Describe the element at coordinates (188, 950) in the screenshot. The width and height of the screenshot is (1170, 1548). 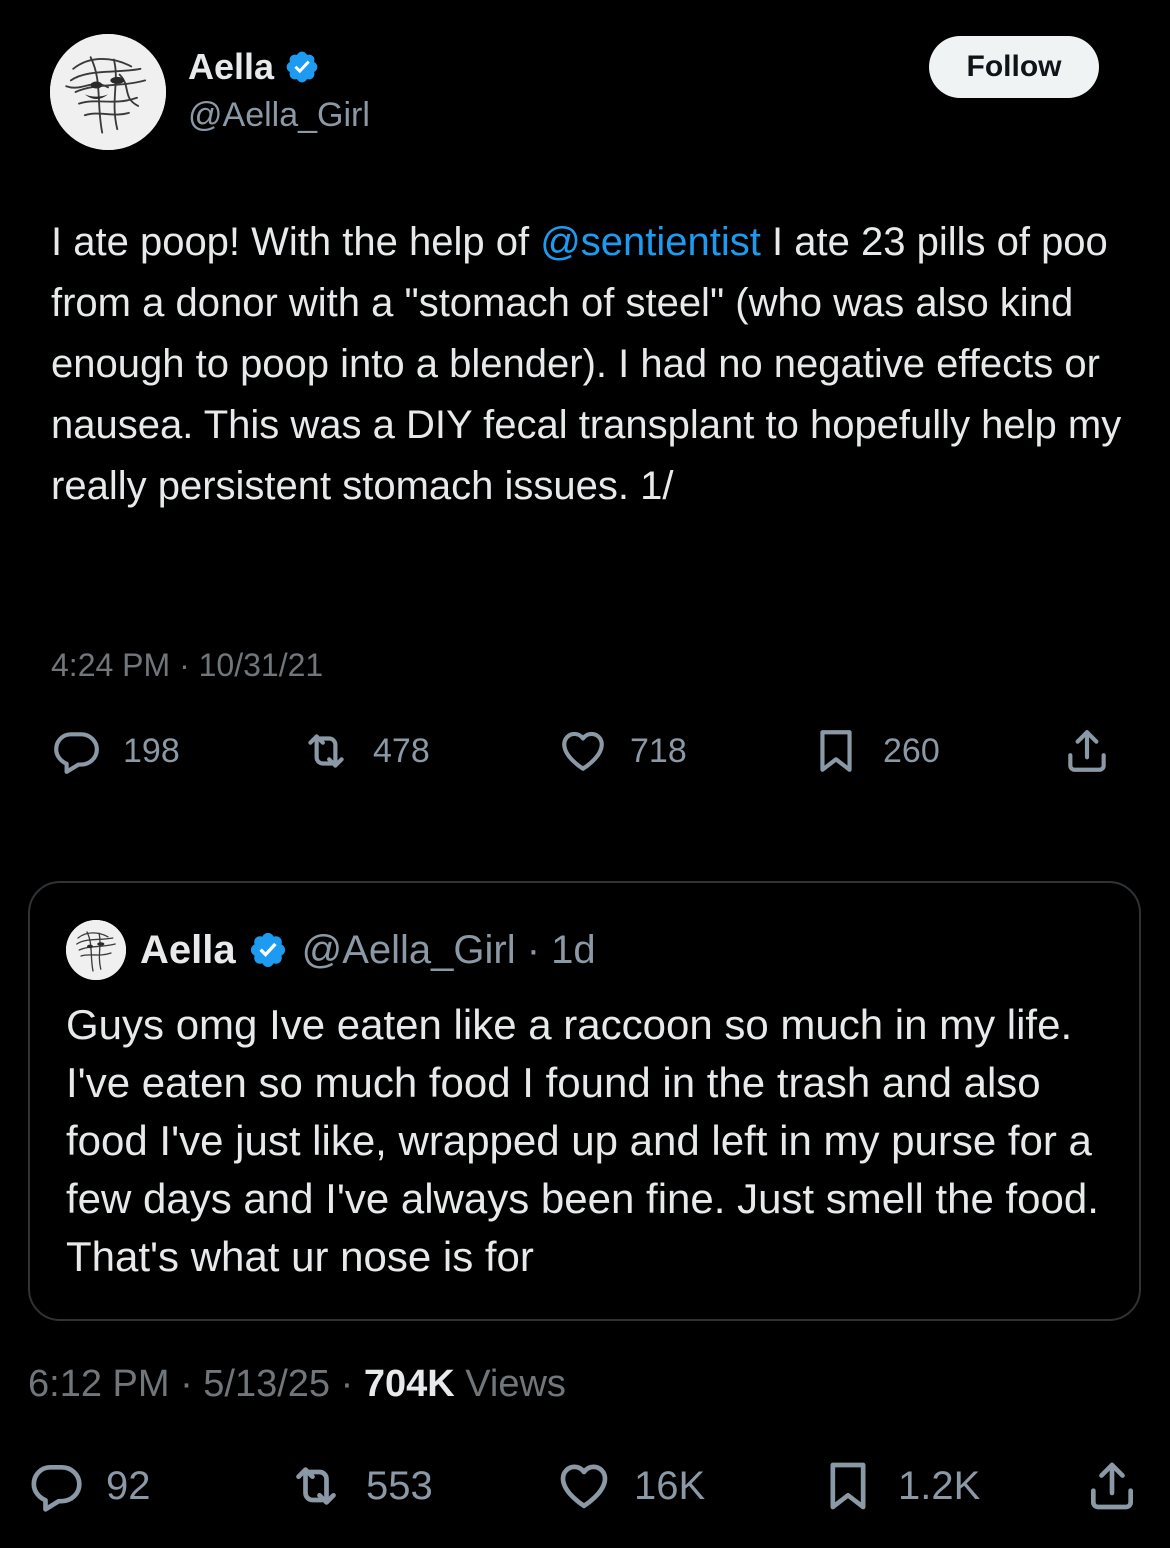
I see `quoted-display-name: Aella` at that location.